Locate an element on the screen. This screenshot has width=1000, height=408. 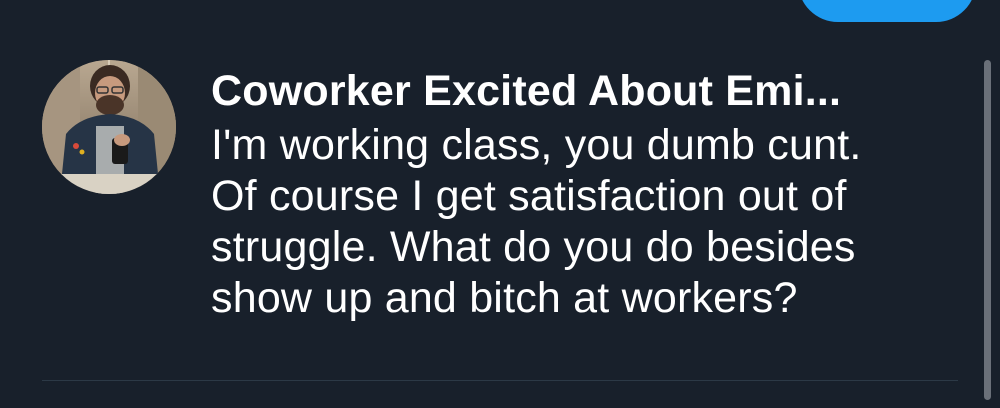
scrollbar is located at coordinates (987, 230).